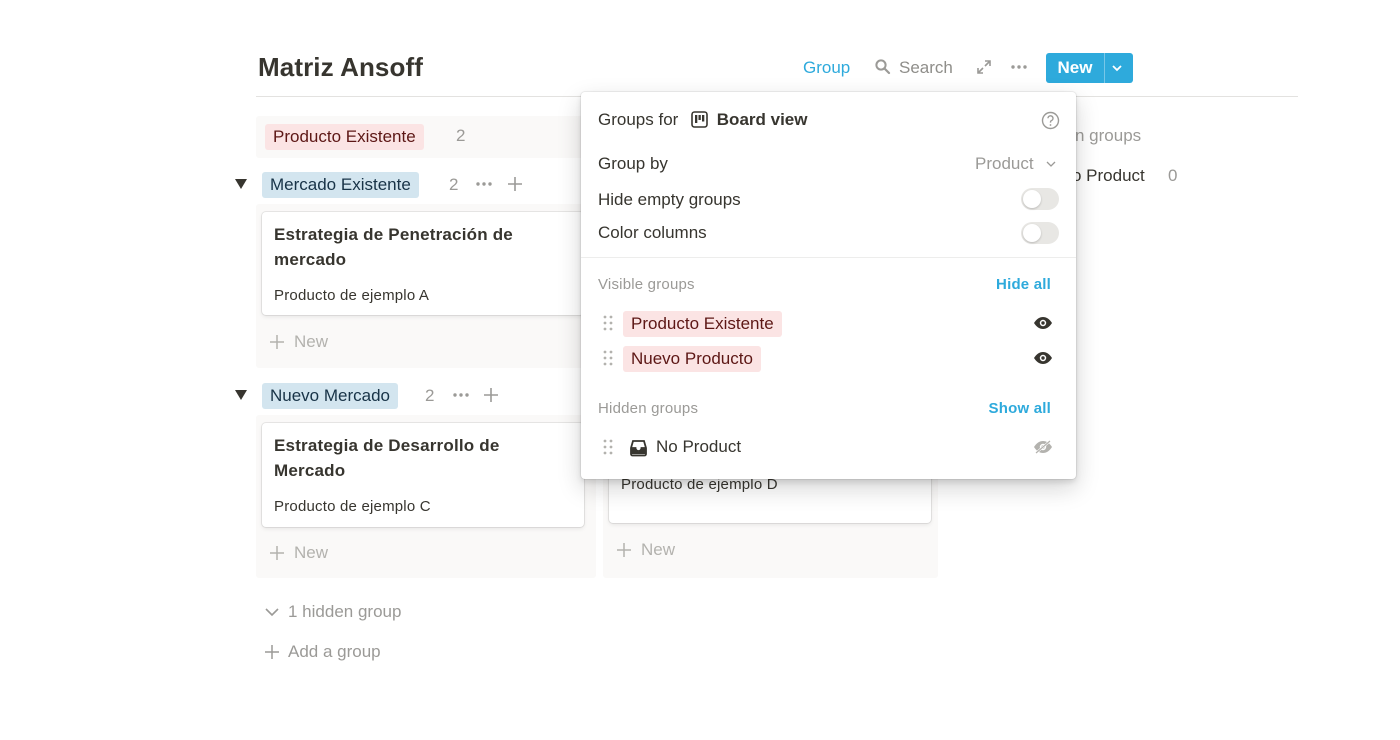 Image resolution: width=1400 pixels, height=740 pixels. Describe the element at coordinates (1023, 284) in the screenshot. I see `hide-all-button: Hide all` at that location.